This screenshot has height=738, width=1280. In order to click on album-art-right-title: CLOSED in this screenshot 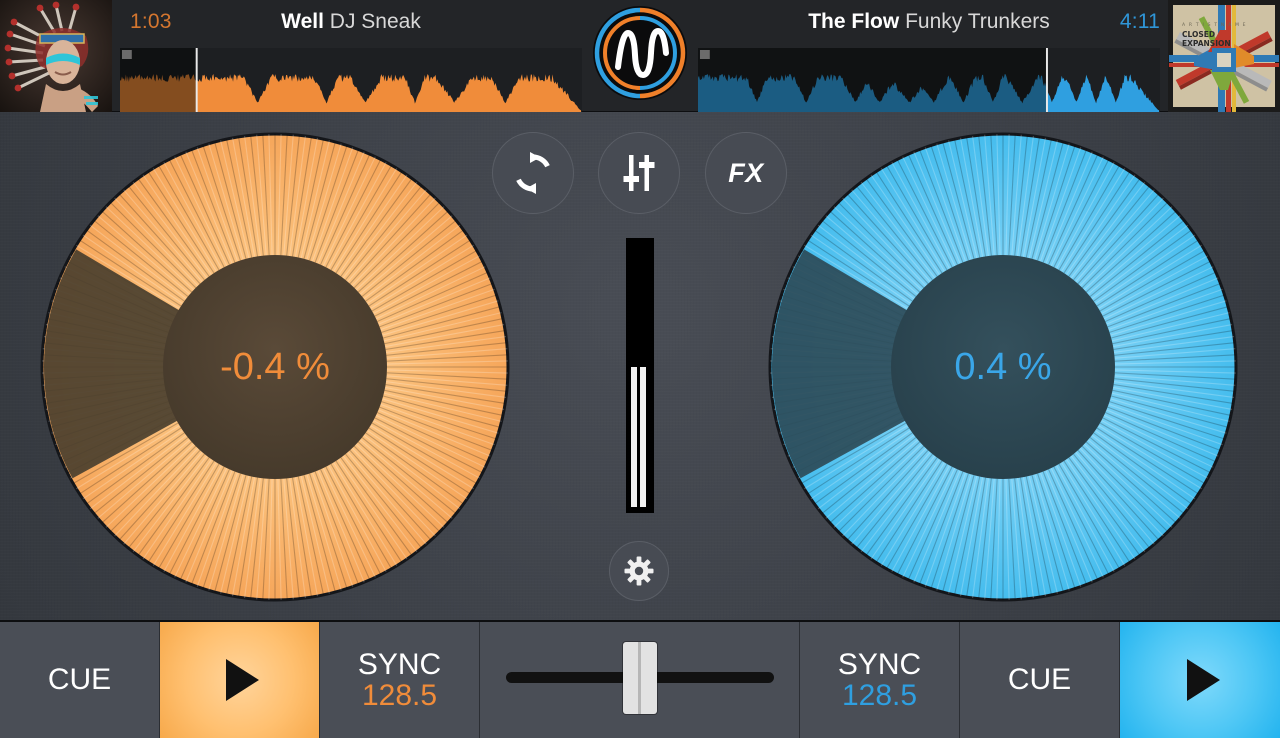, I will do `click(1198, 34)`.